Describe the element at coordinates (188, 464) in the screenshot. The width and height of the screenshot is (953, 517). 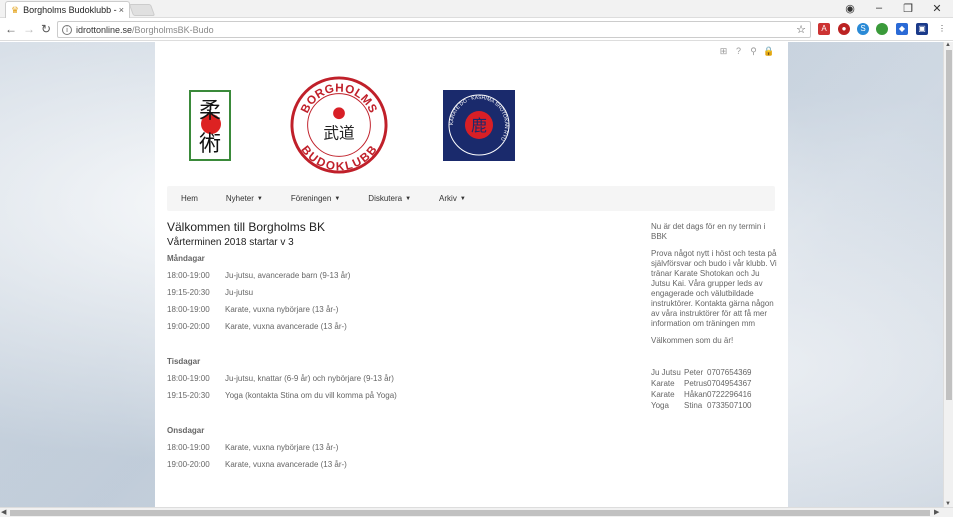
I see `schedule-time: 19:00-20:00` at that location.